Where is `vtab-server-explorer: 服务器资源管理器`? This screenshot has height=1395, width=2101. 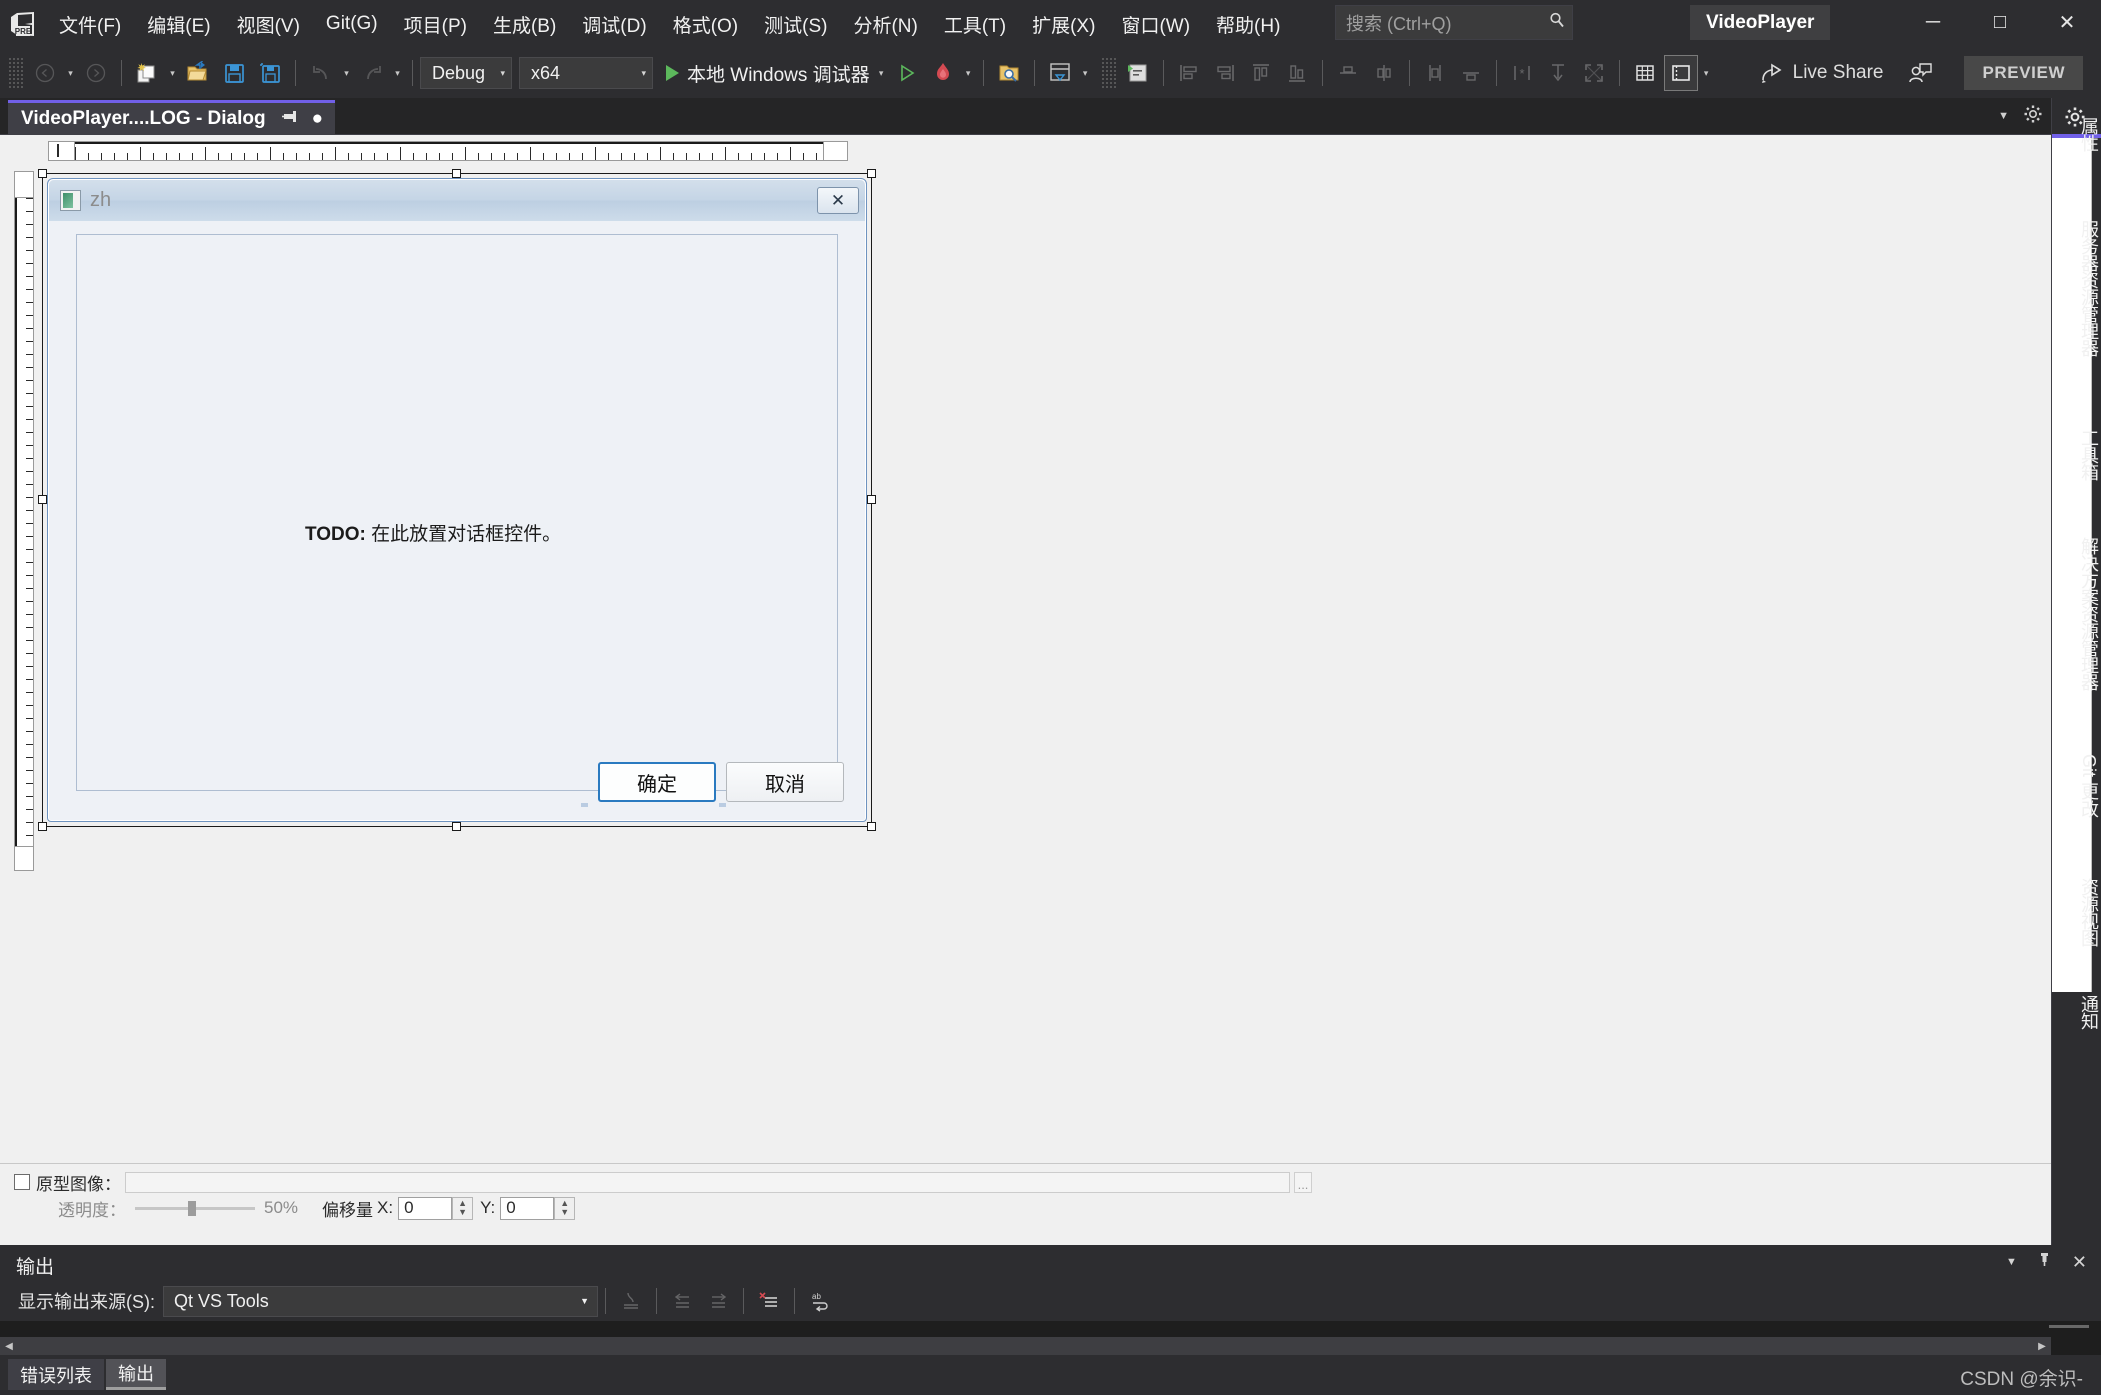
vtab-server-explorer: 服务器资源管理器 is located at coordinates (2076, 287).